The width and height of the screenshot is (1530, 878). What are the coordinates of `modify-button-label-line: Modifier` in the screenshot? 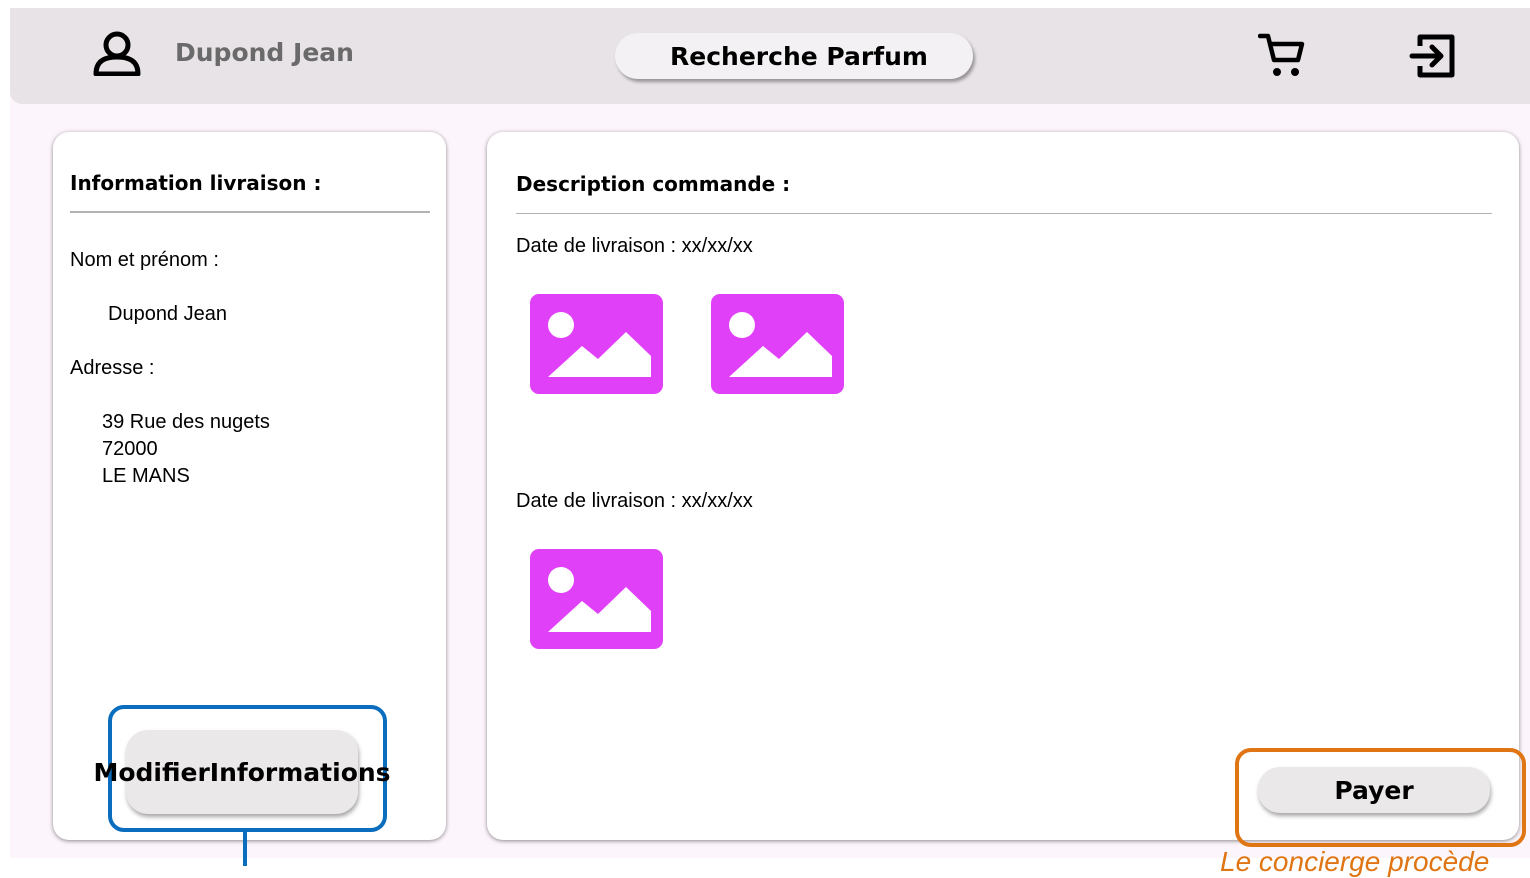 It's located at (151, 772).